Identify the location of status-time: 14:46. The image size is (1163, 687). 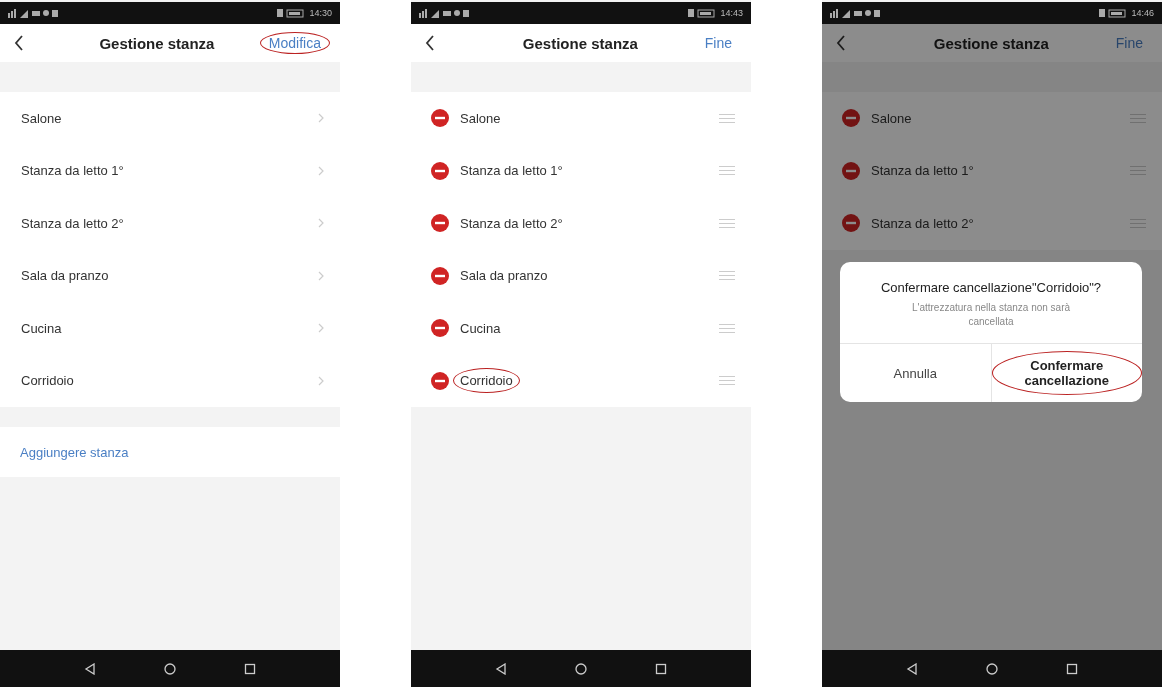
(1142, 13).